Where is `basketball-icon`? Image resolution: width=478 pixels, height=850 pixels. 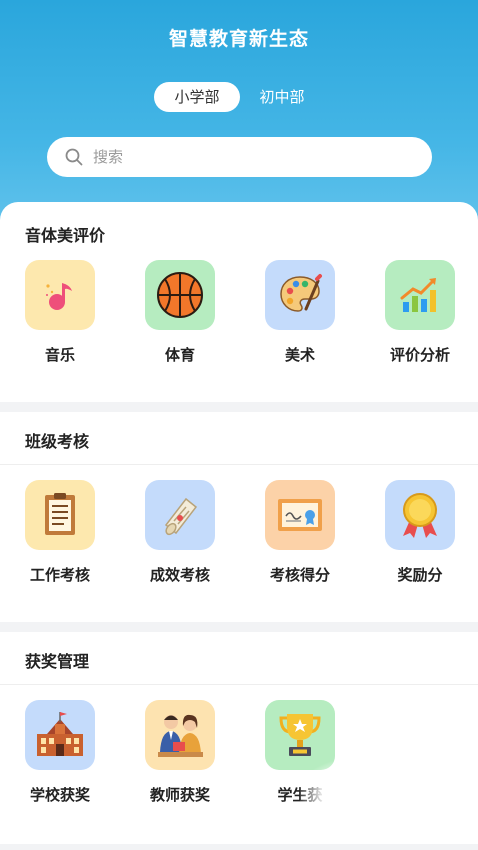 basketball-icon is located at coordinates (180, 295).